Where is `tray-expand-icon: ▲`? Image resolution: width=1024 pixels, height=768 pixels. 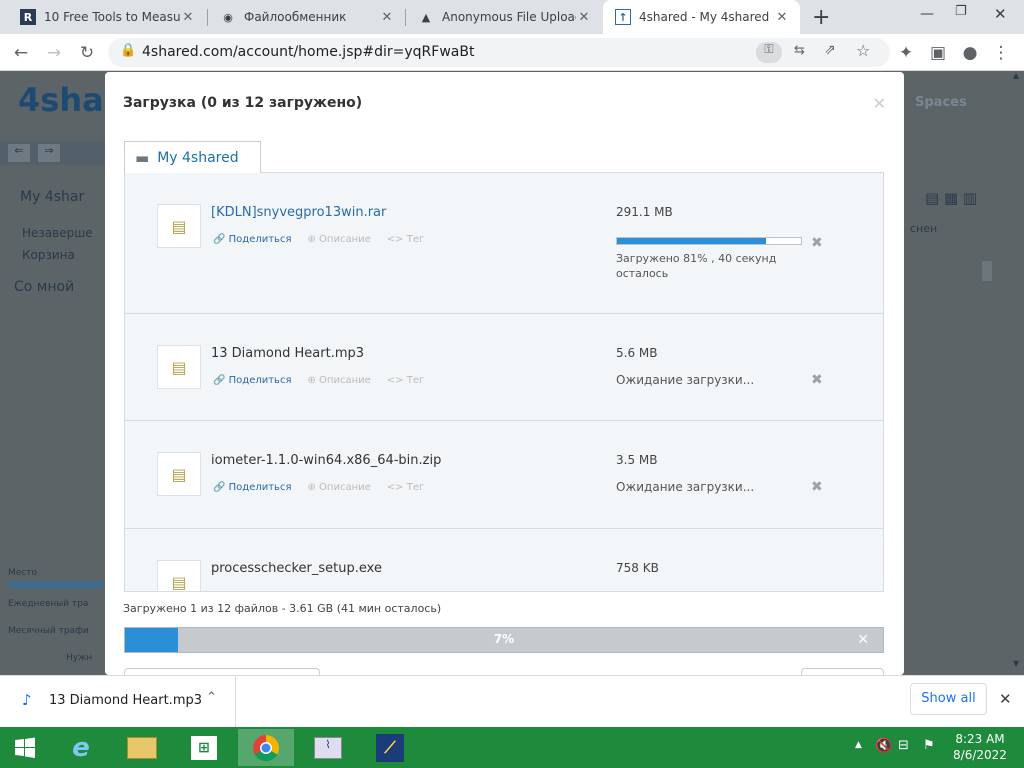
tray-expand-icon: ▲ is located at coordinates (858, 745).